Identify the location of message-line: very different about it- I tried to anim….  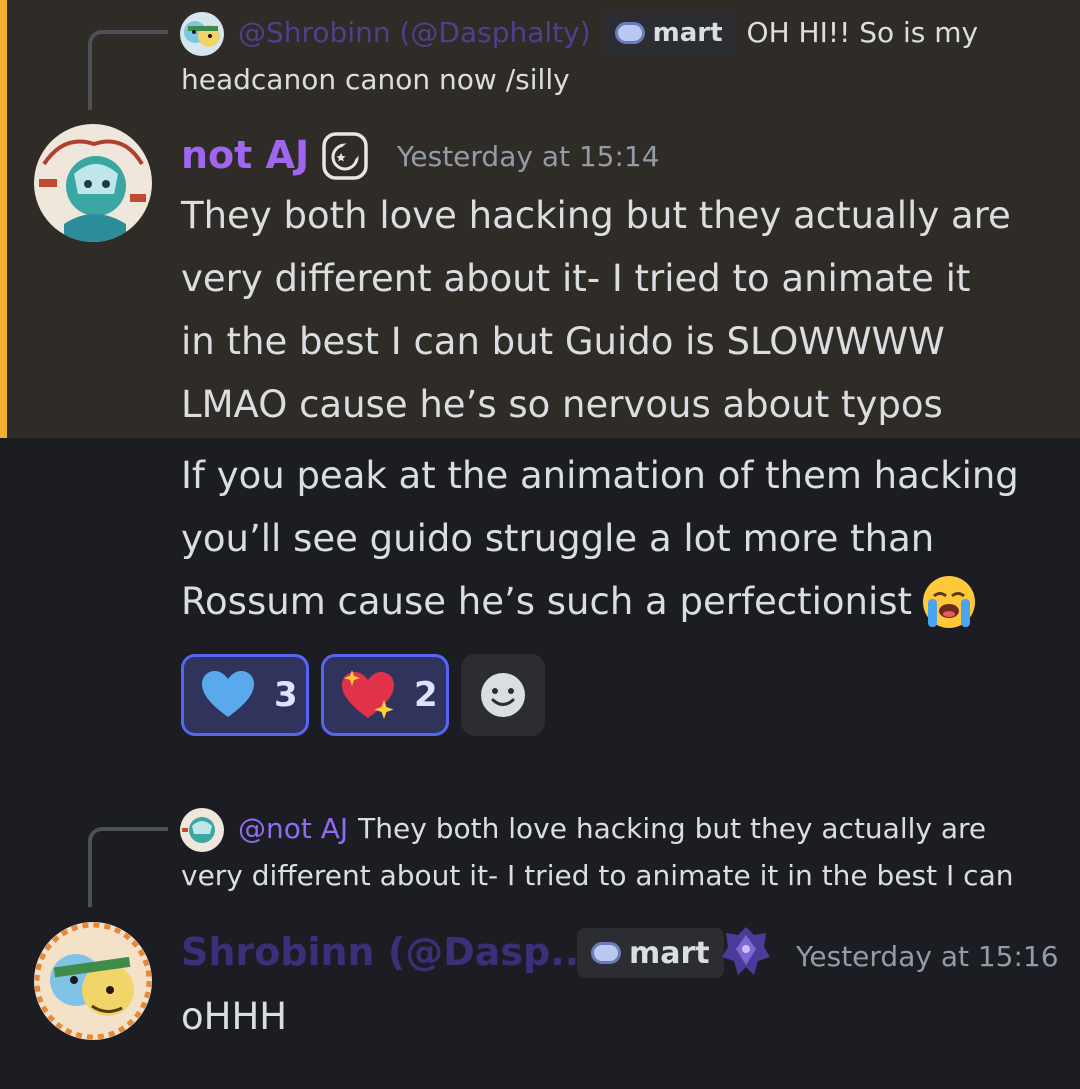
(576, 278).